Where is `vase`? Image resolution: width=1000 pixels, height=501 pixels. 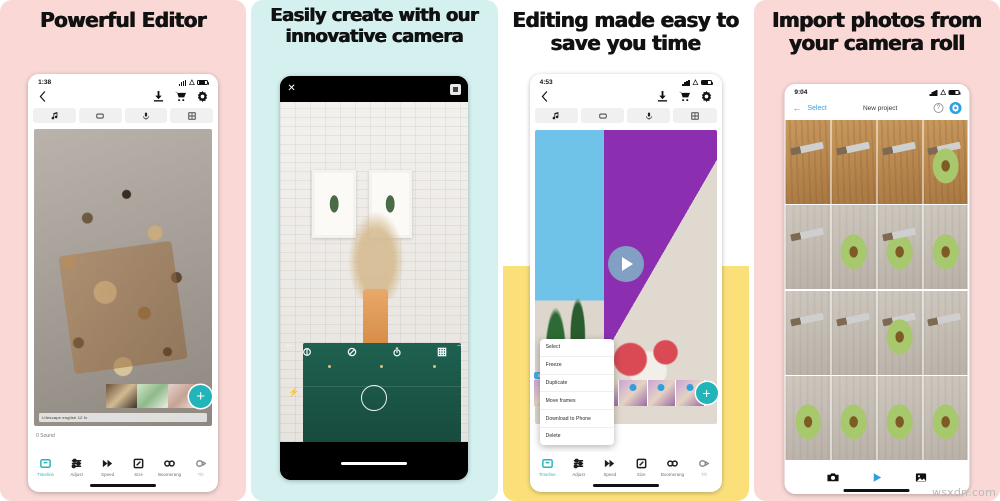
vase is located at coordinates (375, 320).